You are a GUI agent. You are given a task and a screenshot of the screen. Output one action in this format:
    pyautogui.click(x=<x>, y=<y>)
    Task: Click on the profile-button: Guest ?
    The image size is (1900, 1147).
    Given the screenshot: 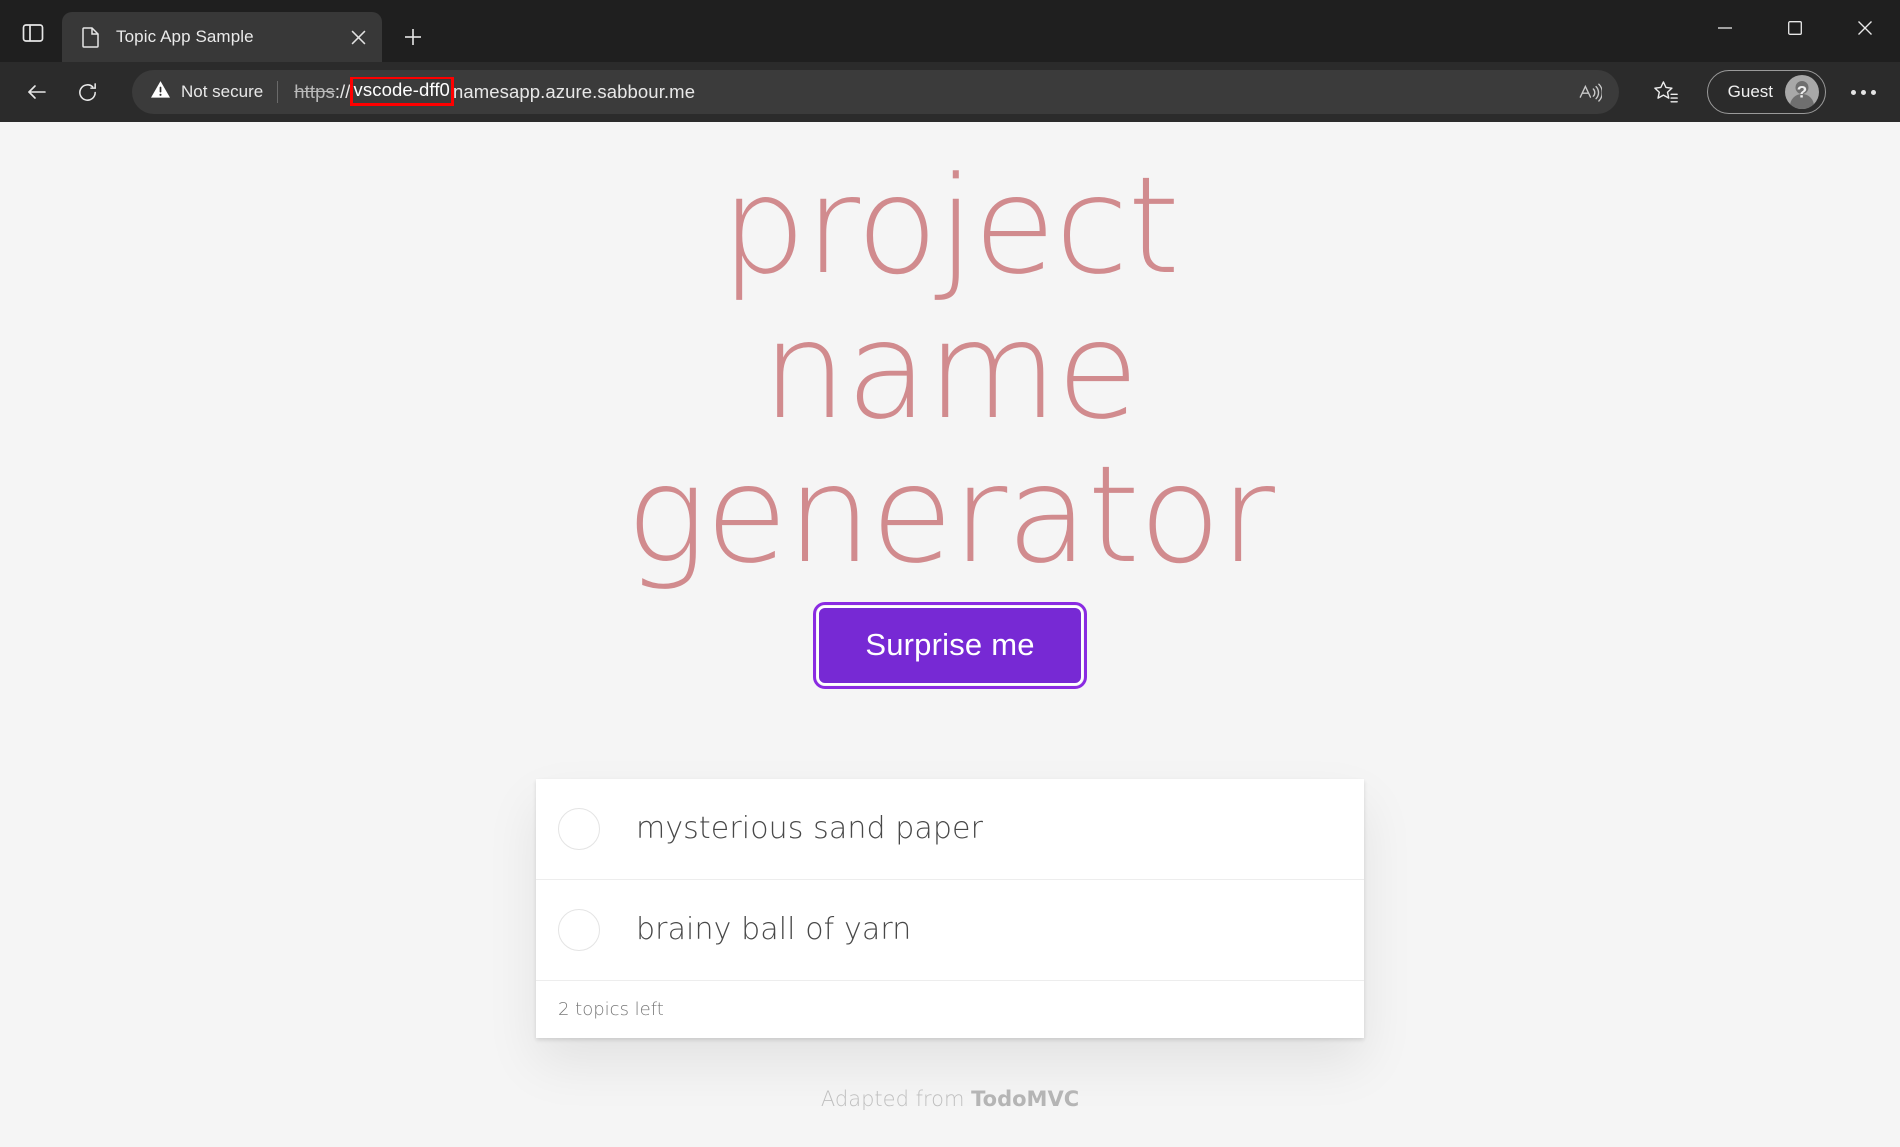 What is the action you would take?
    pyautogui.click(x=1766, y=92)
    